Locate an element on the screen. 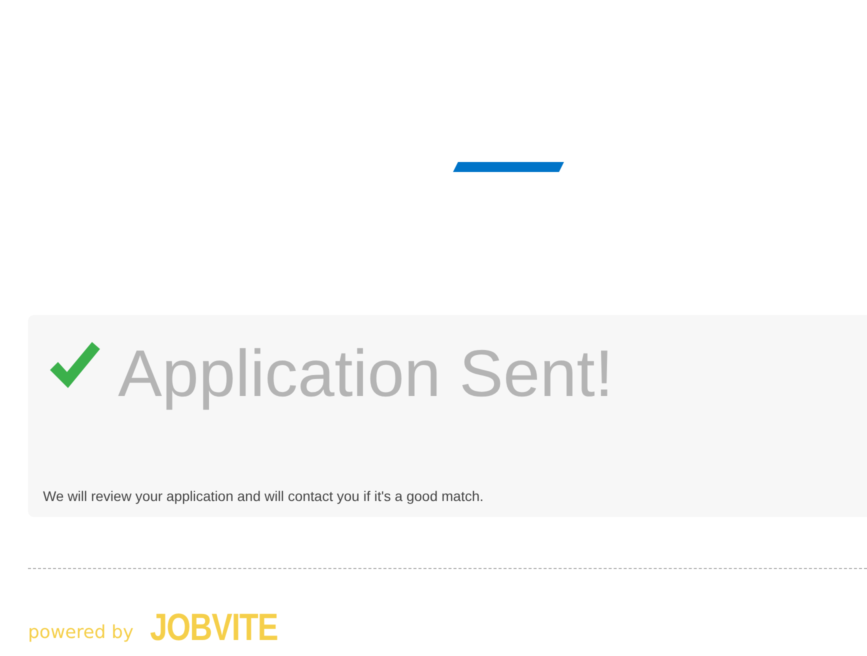  slanted-bar-icon is located at coordinates (508, 167).